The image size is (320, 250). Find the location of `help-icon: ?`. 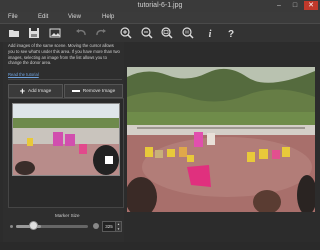

help-icon: ? is located at coordinates (231, 33).